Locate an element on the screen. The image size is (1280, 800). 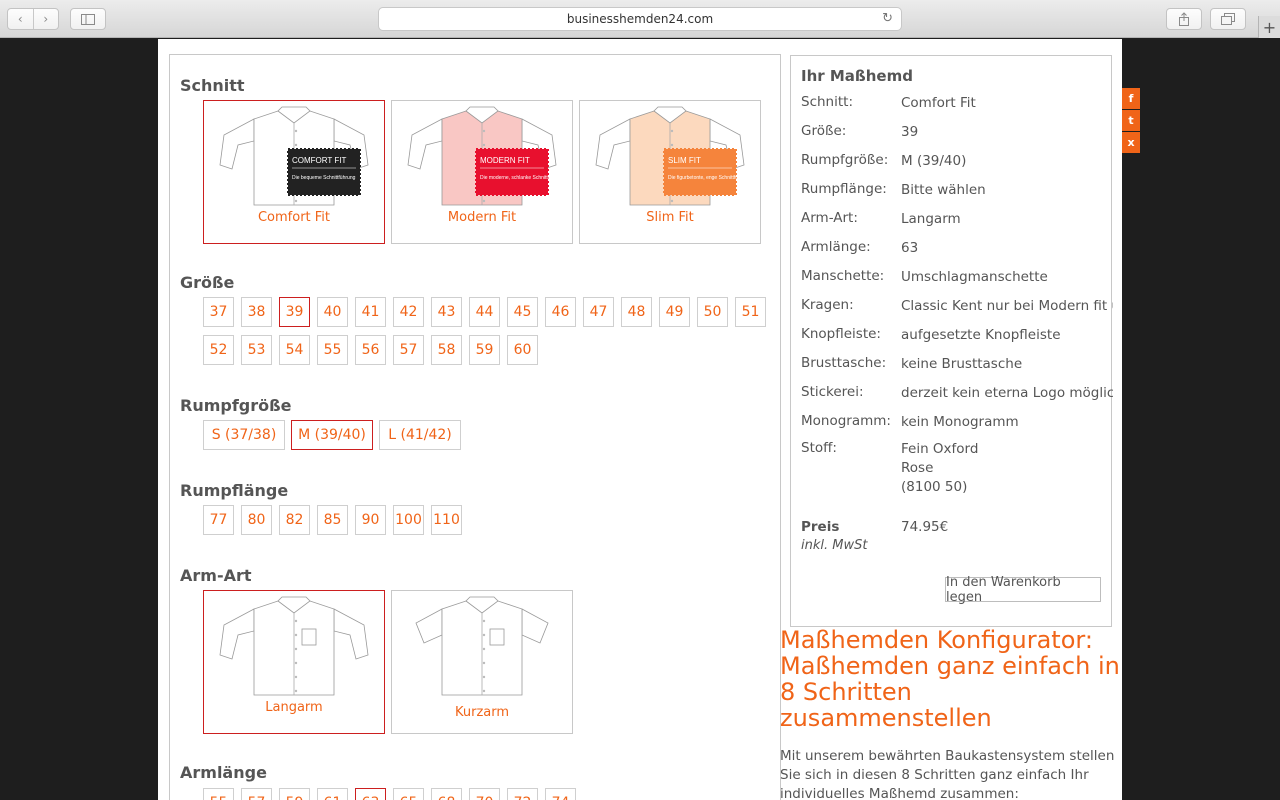
sleeve-length-option: 63 is located at coordinates (370, 794).